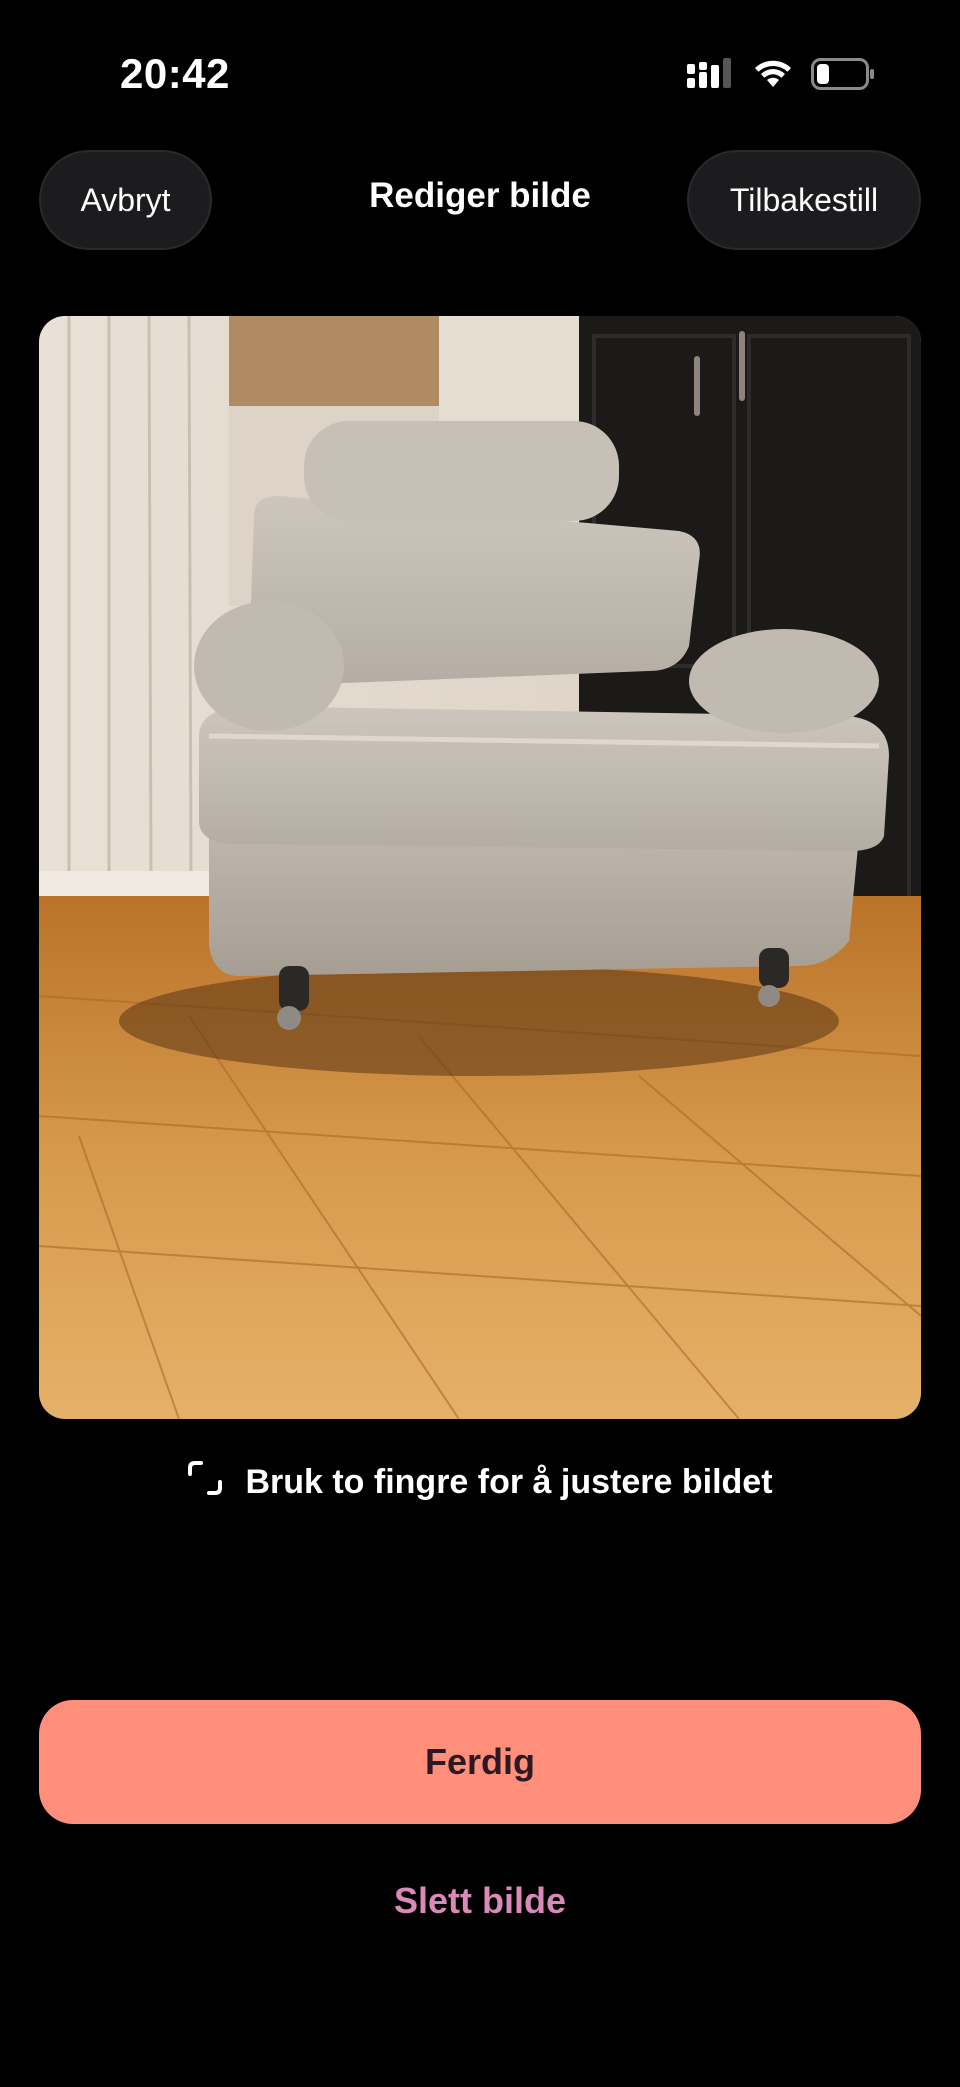 The image size is (960, 2087). I want to click on crop-corners-icon, so click(205, 1482).